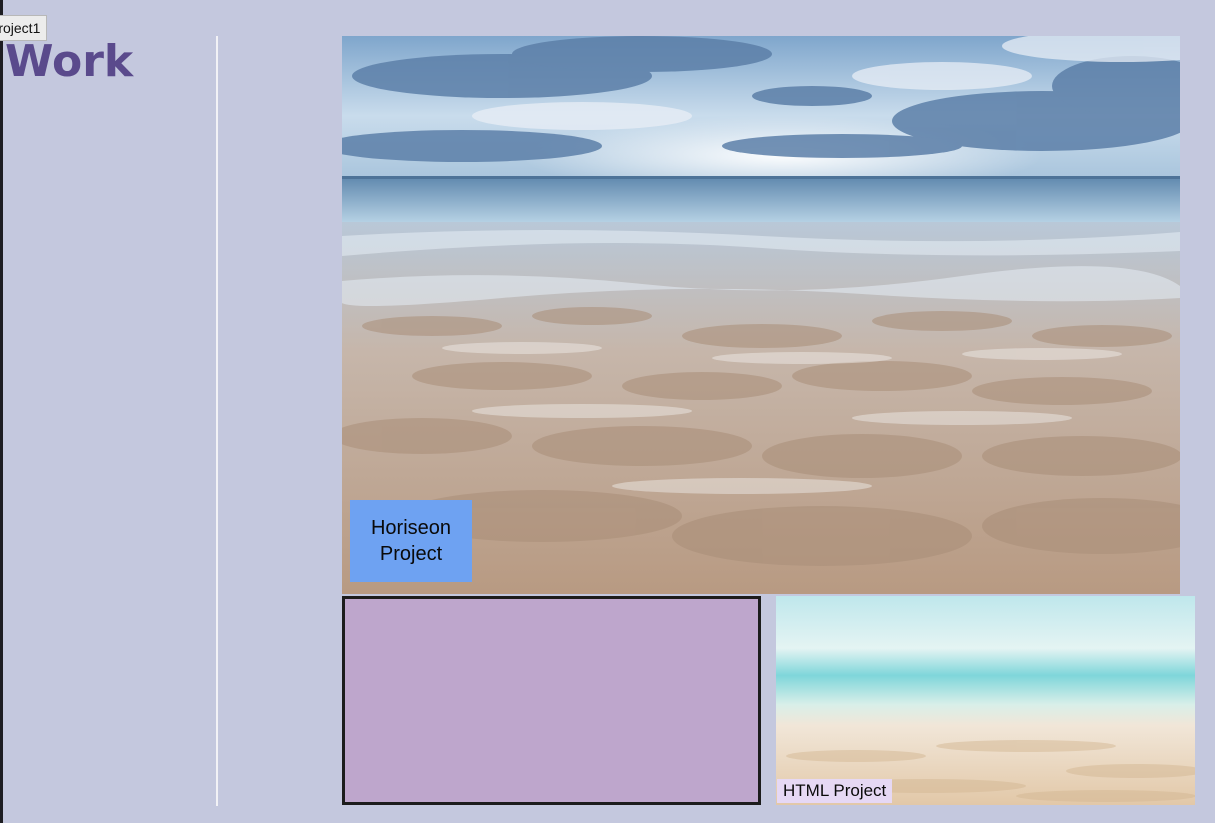 This screenshot has width=1215, height=823. I want to click on html-project-card: HTML Project, so click(985, 700).